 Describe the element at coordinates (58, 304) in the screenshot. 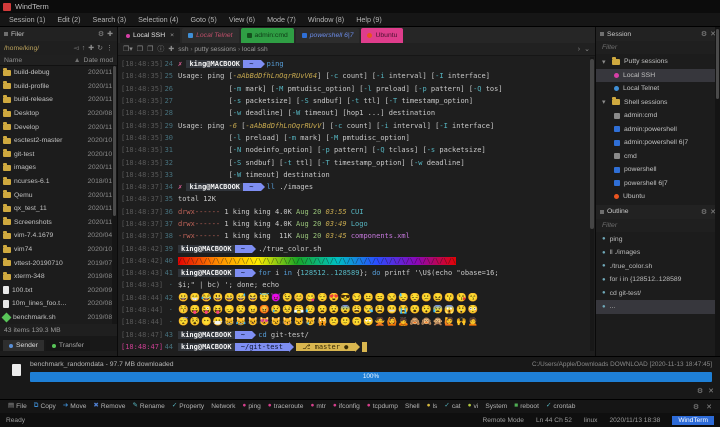

I see `file-row: 10m_lines_foo.t… 2020/08/` at that location.